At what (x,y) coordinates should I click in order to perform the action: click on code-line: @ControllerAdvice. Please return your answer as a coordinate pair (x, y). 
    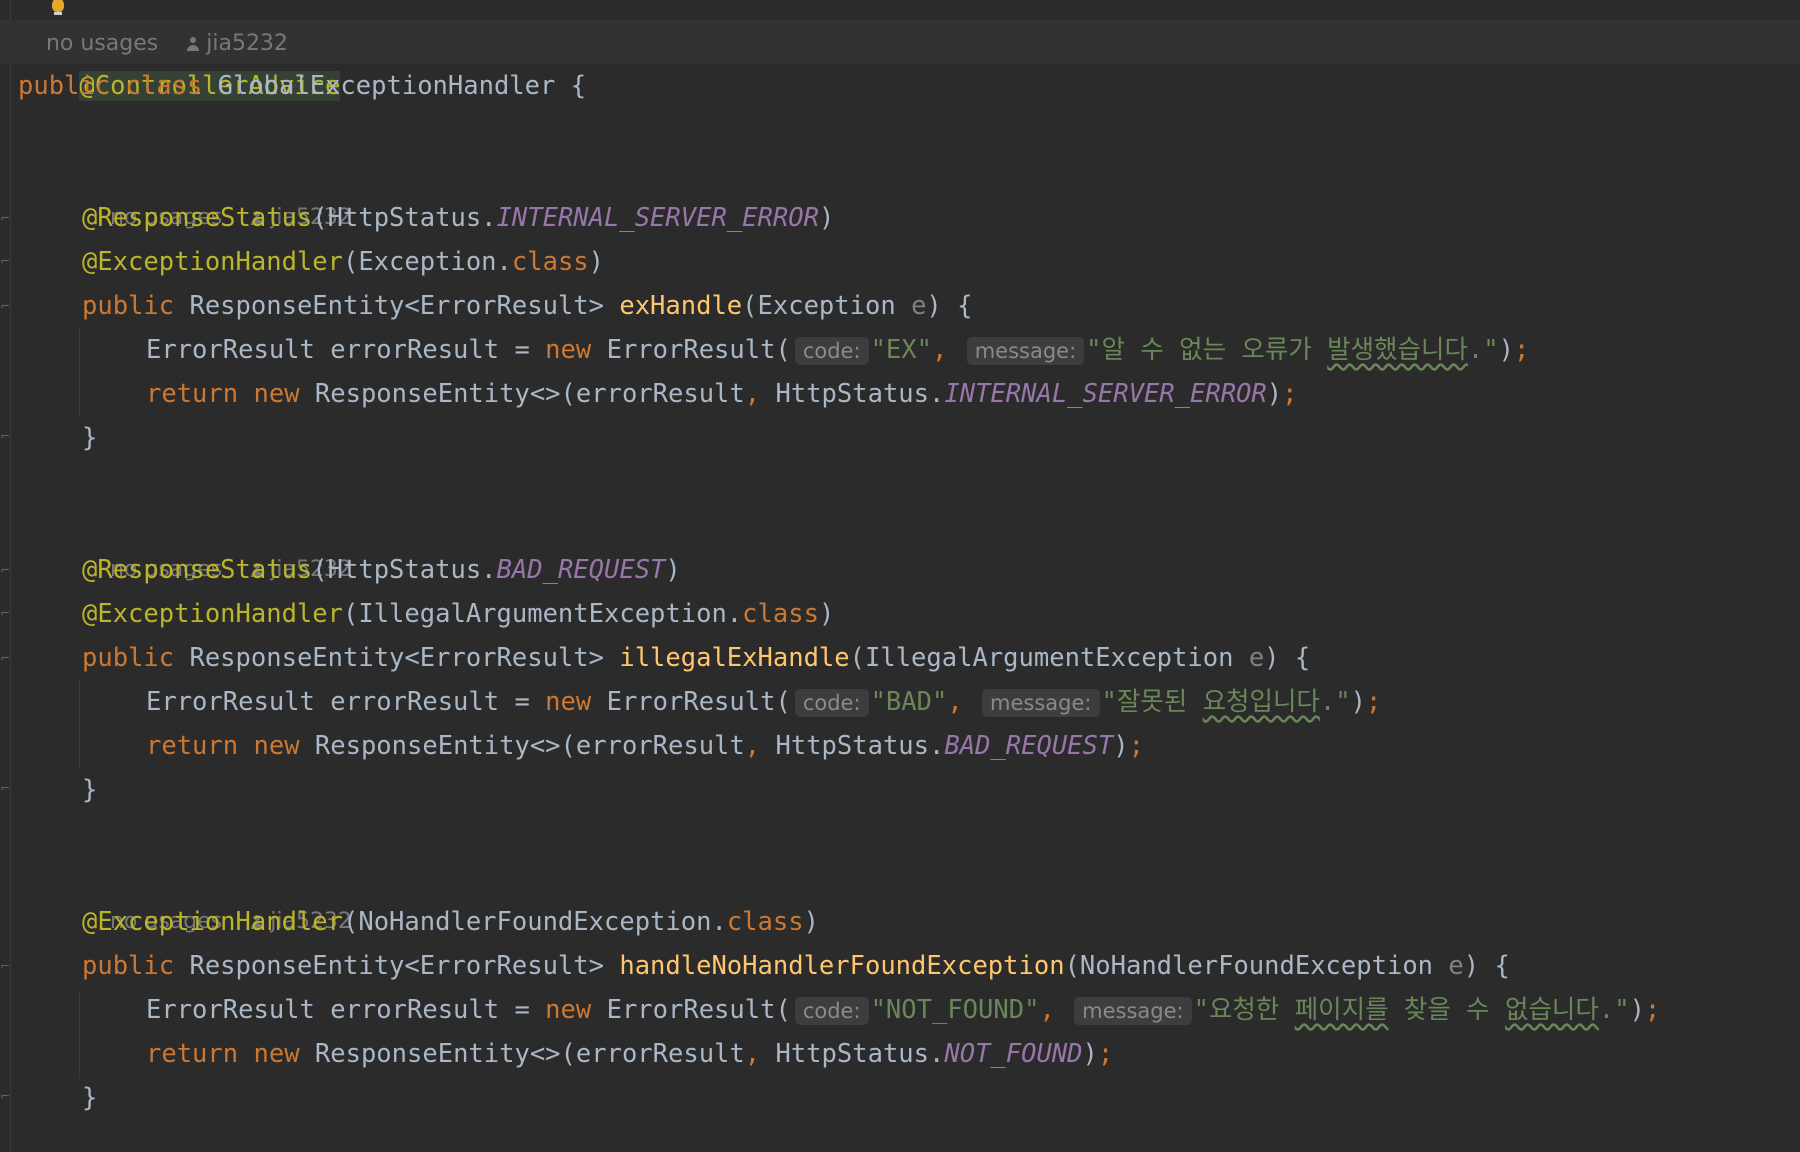
    Looking at the image, I should click on (179, 60).